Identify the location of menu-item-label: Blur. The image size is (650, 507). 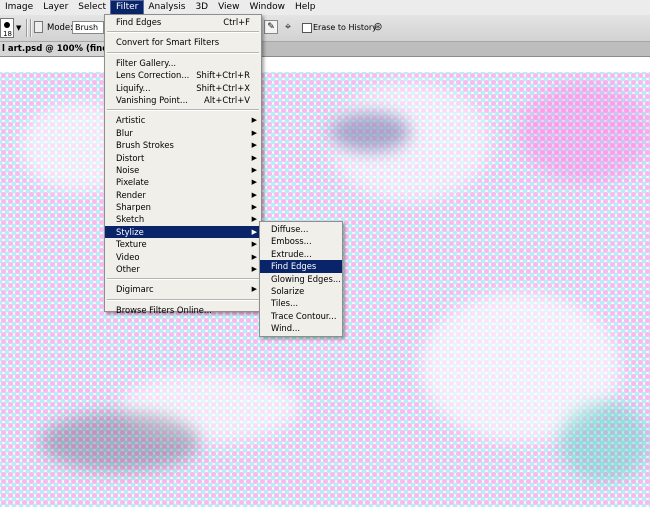
(124, 132).